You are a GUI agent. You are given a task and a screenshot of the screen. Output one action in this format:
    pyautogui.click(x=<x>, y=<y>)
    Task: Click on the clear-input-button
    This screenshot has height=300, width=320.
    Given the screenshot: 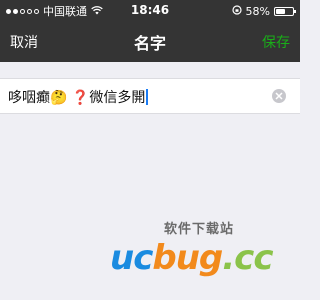 What is the action you would take?
    pyautogui.click(x=279, y=96)
    